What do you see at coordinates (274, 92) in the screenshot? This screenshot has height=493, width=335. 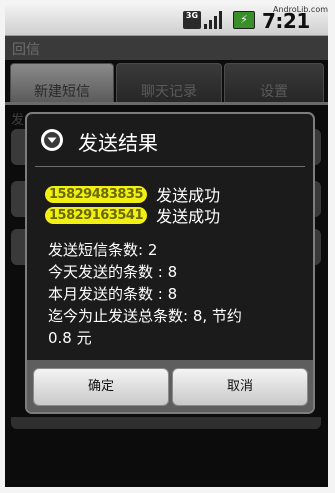 I see `tab-label: 设置` at bounding box center [274, 92].